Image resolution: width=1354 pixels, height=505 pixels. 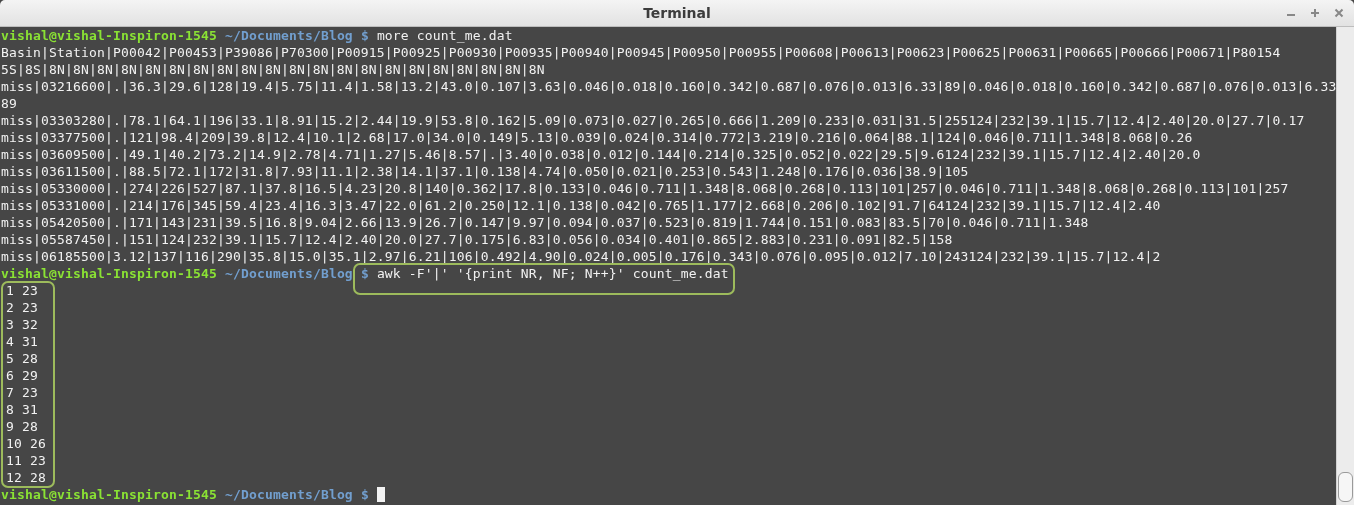 What do you see at coordinates (581, 205) in the screenshot?
I see `output-line: miss|05331000|.|214|176|345|59.4|23.4|16.3|3.47|22.0|61.2|0.250|12.1|0.138|0.042|0.765|1.177|2.668|0.206|0.102|91.7|64124|232|39.1|15.7|12.4|2.40` at bounding box center [581, 205].